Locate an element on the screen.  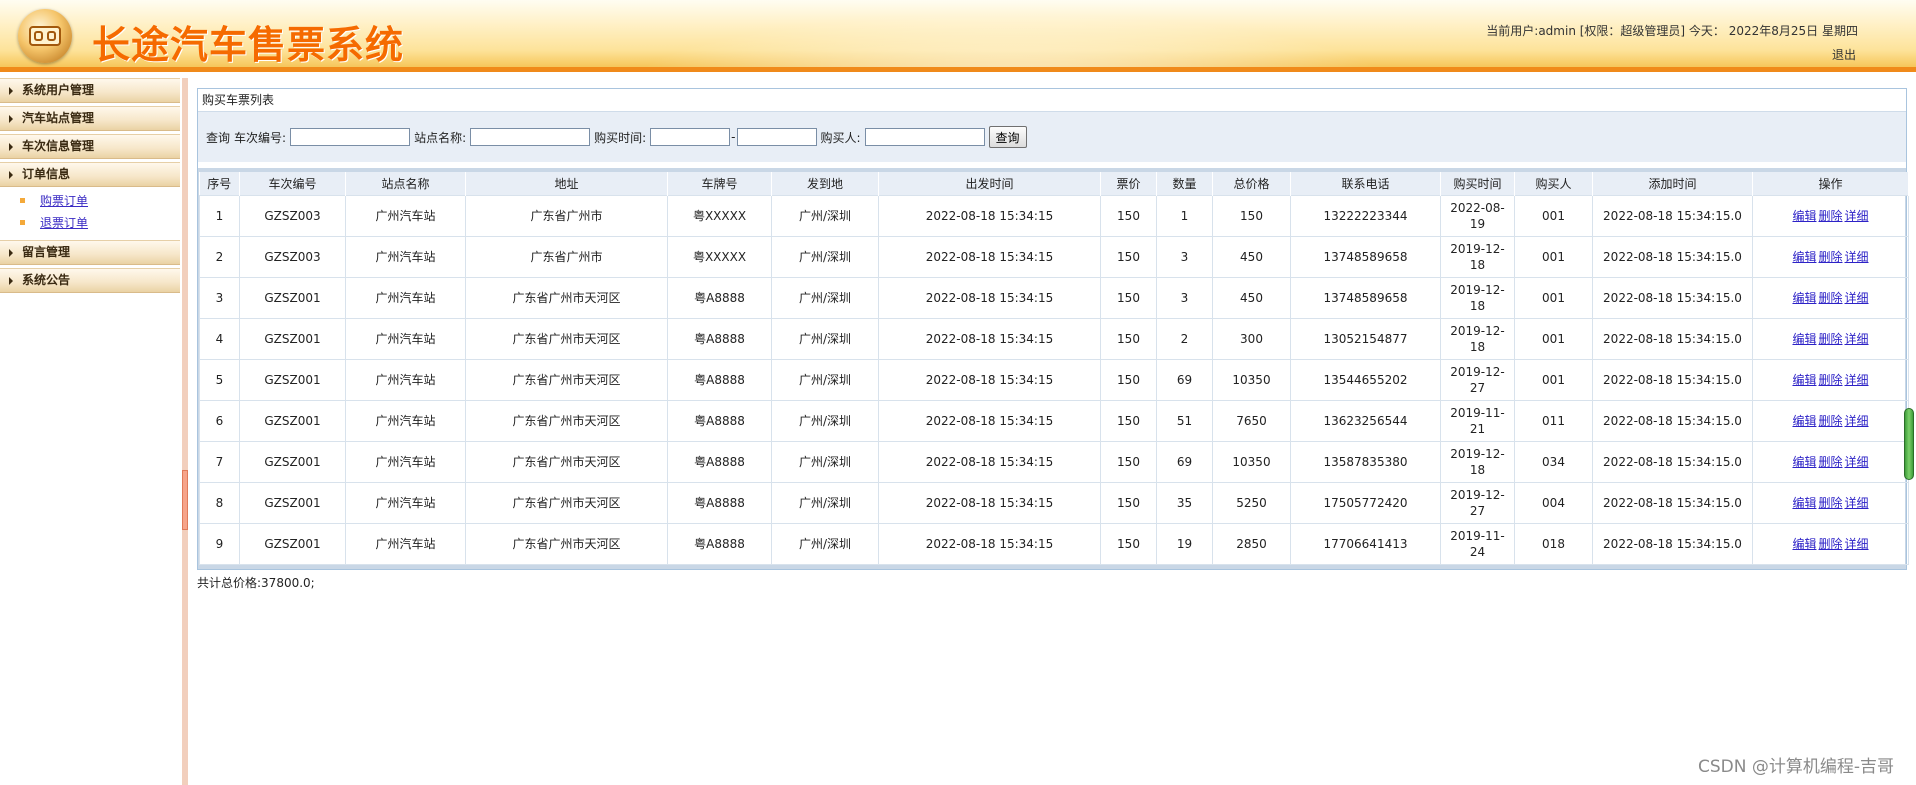
logout-link: 退出 is located at coordinates (1844, 54).